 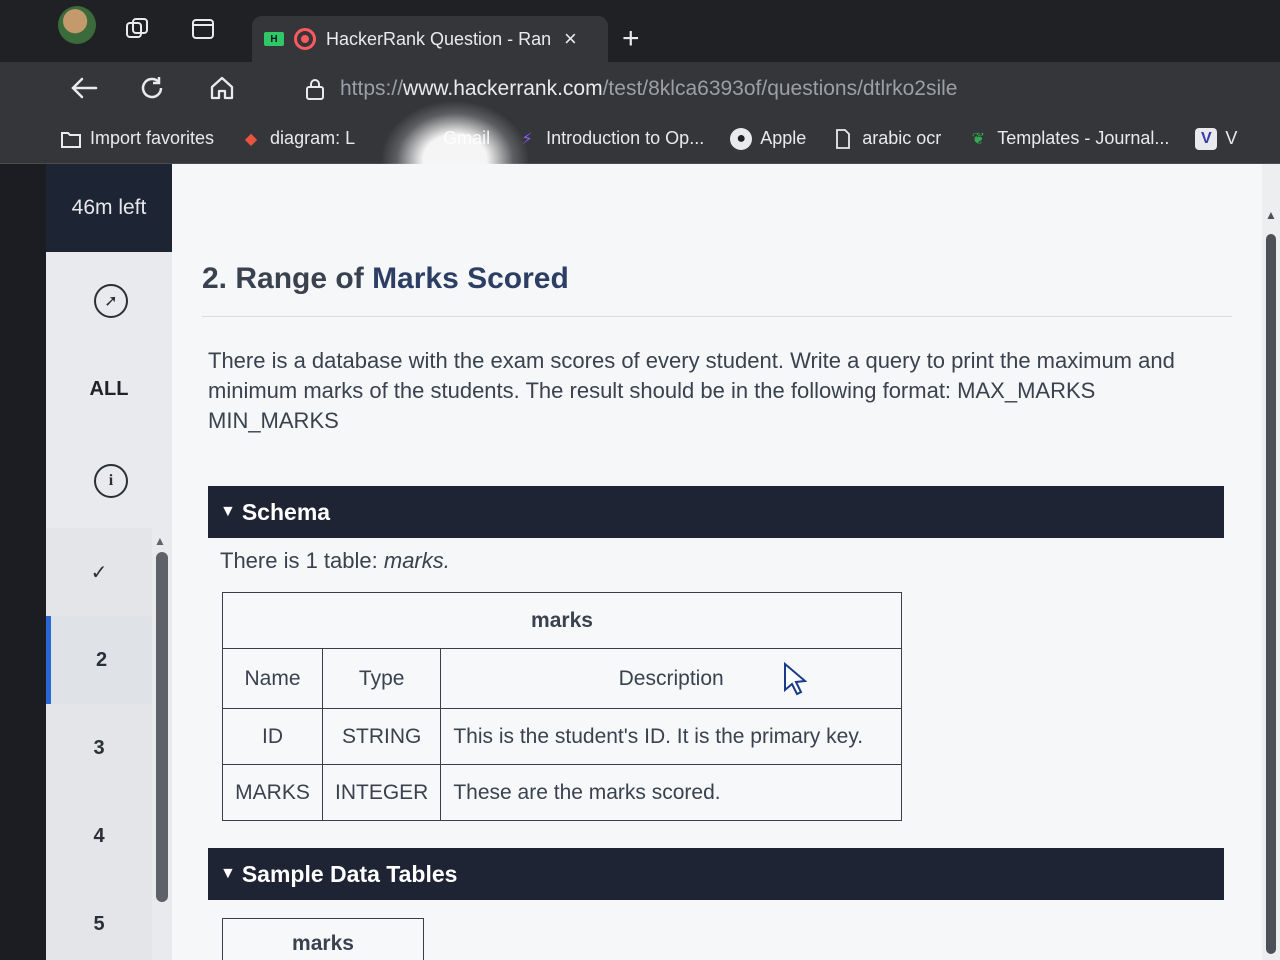 I want to click on schema-note-table: marks., so click(x=416, y=560).